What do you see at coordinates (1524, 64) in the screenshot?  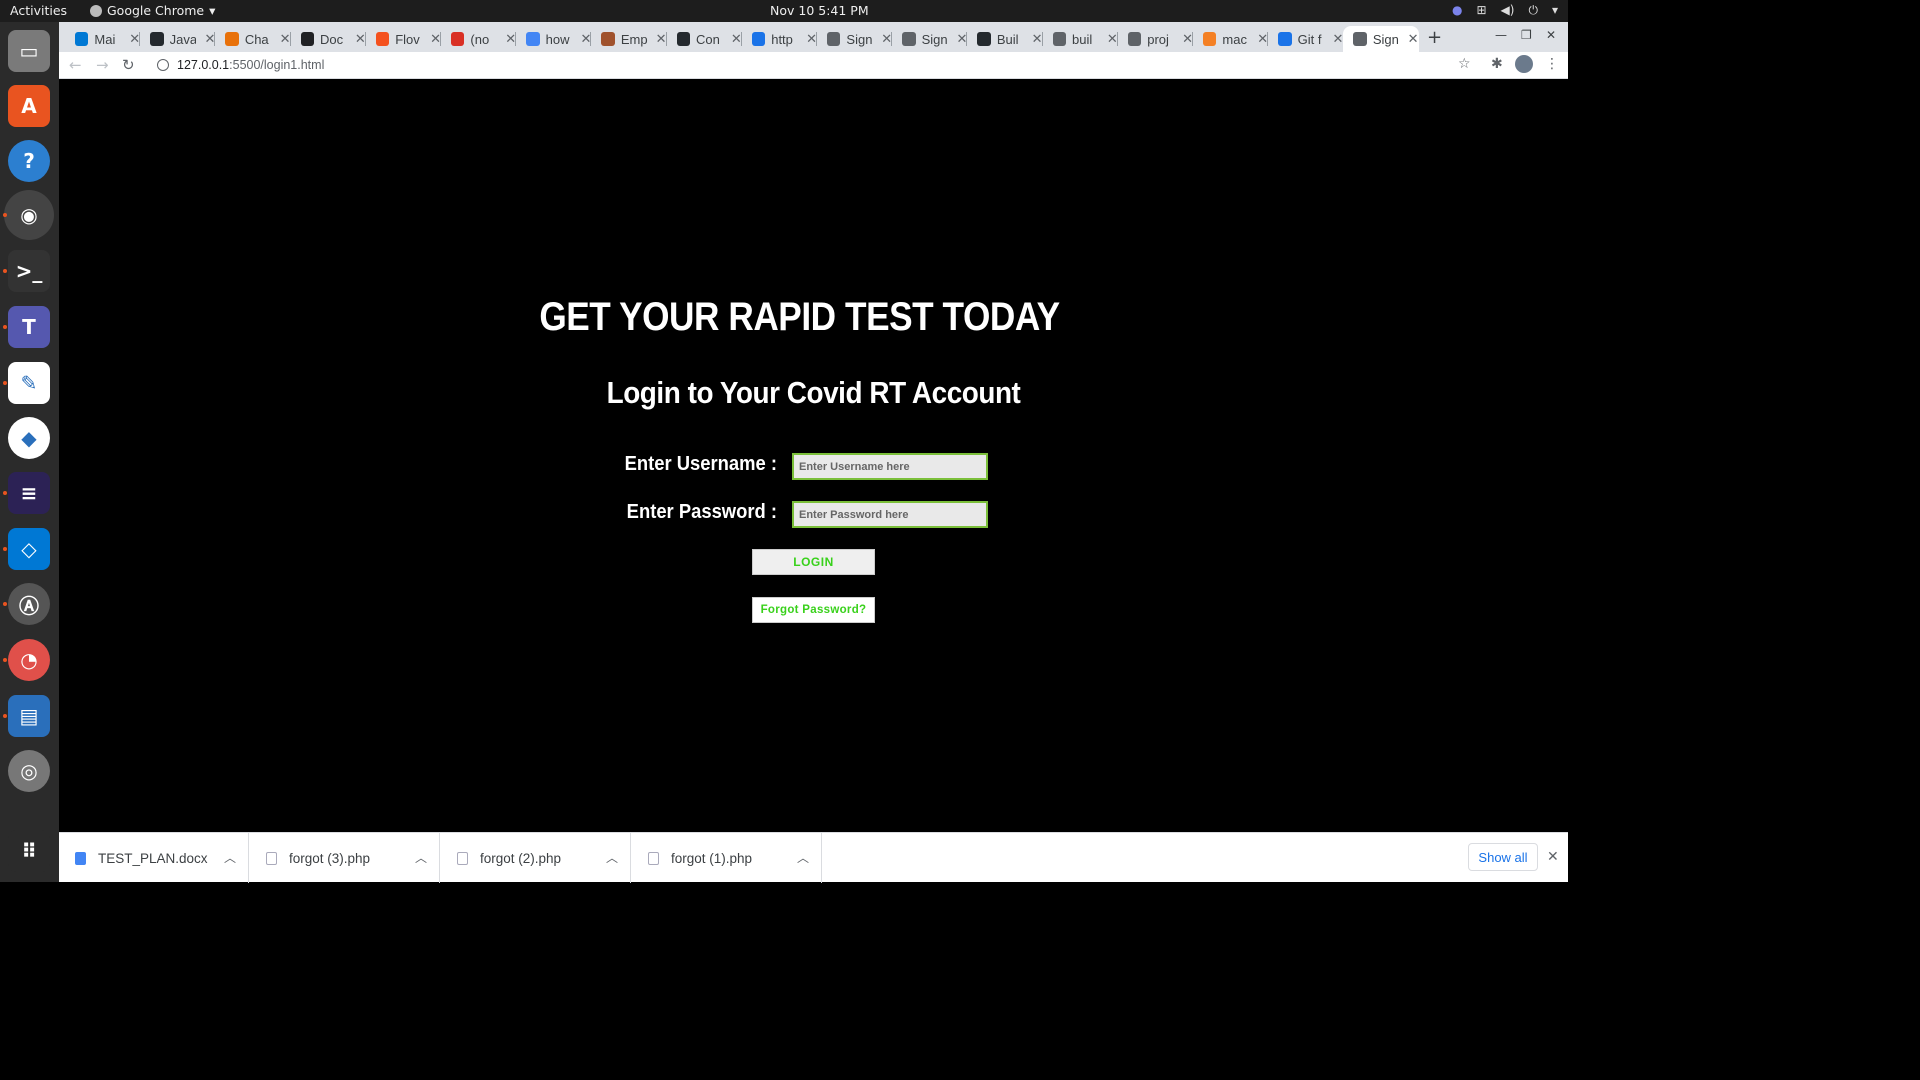 I see `profile-avatar` at bounding box center [1524, 64].